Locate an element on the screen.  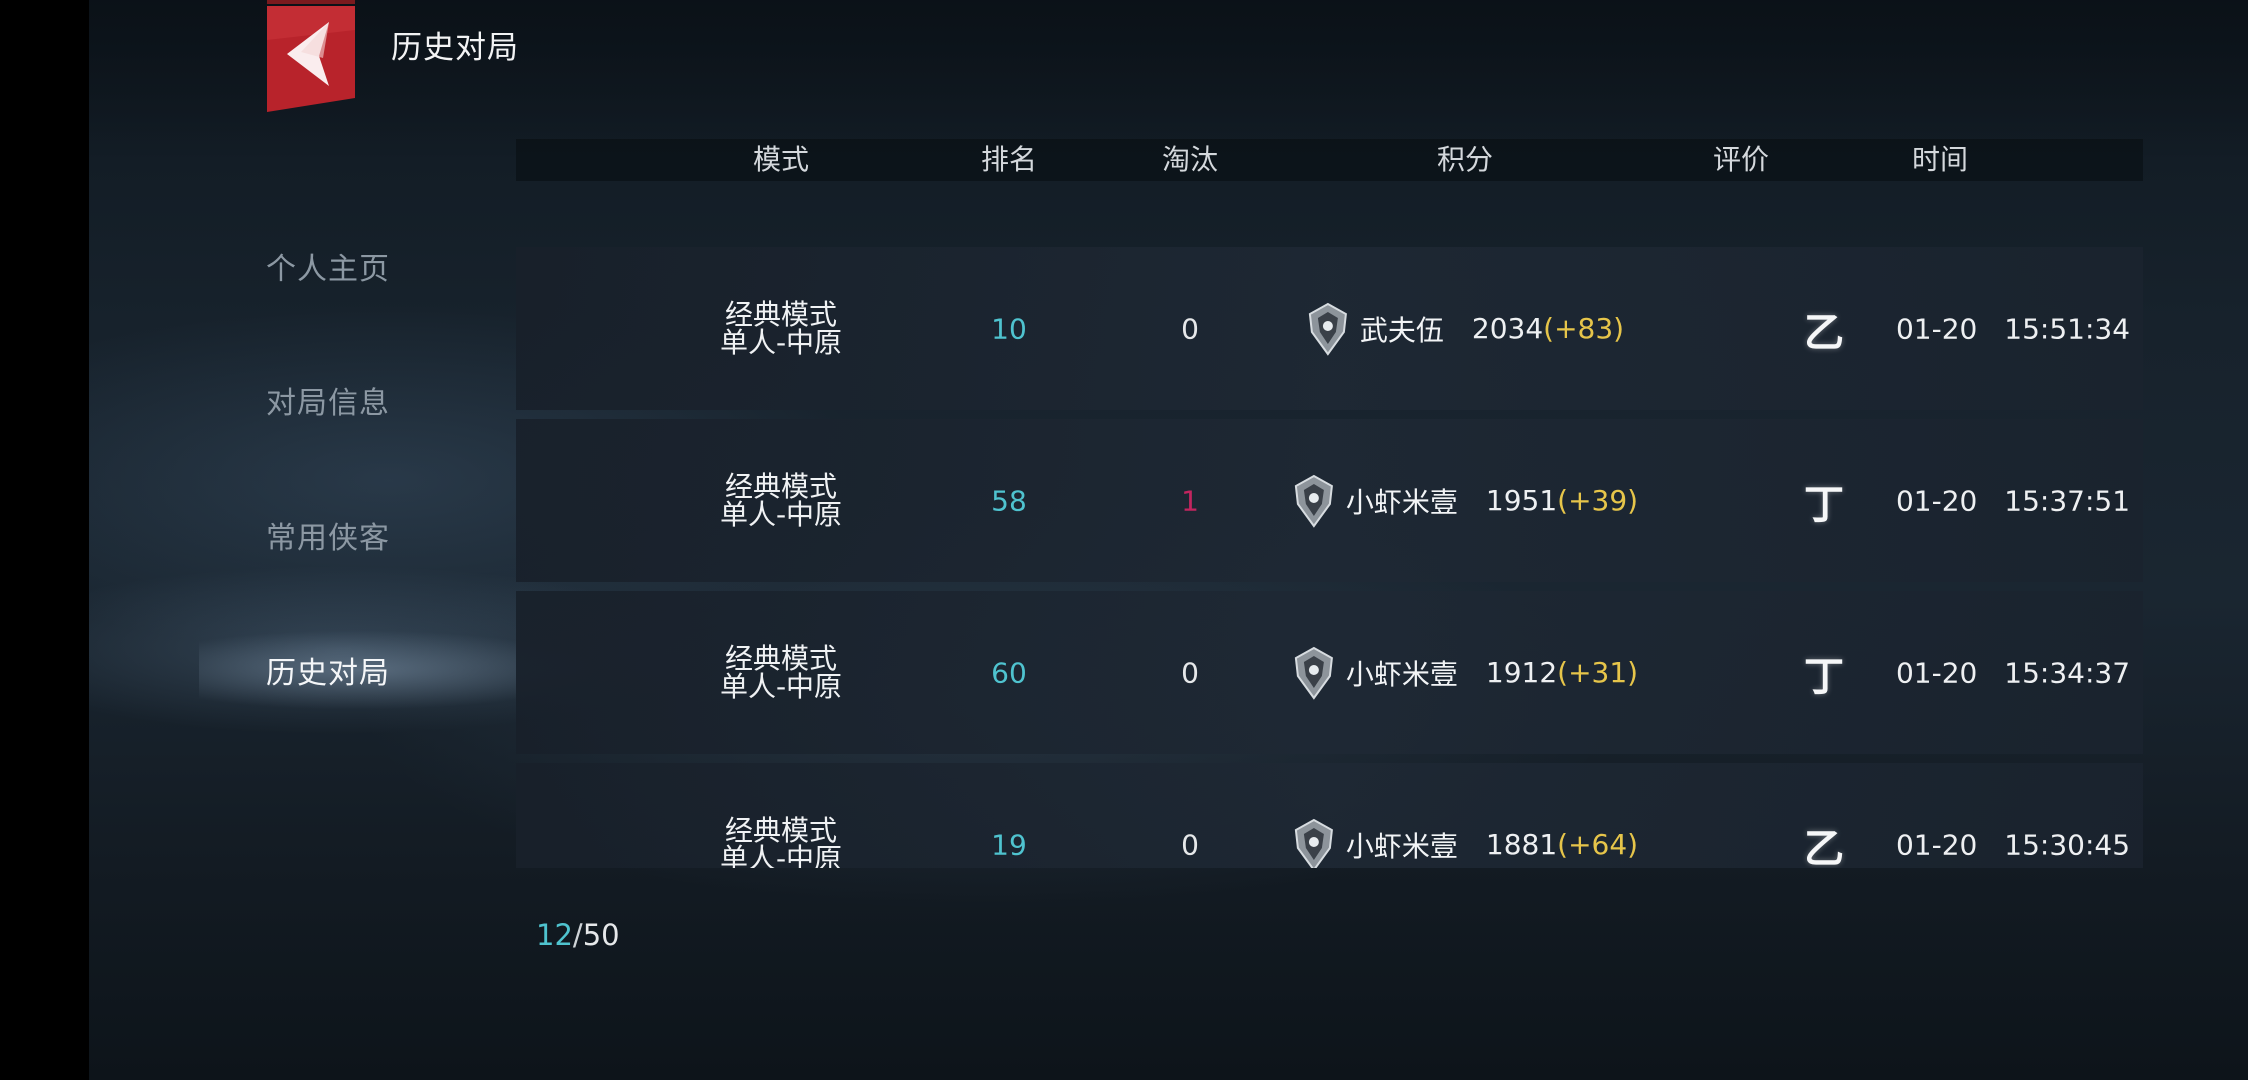
match-time: 01-20 15:30:45 is located at coordinates (2013, 844).